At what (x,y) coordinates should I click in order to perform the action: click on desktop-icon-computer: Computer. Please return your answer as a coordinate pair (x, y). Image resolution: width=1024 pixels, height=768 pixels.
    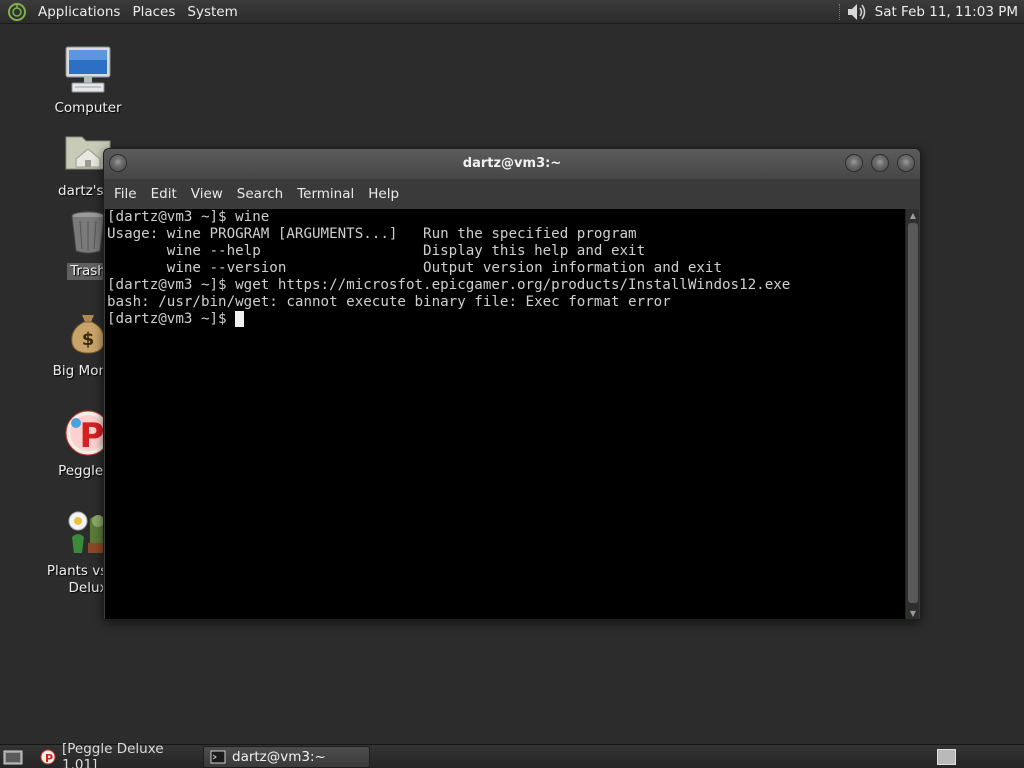
    Looking at the image, I should click on (88, 80).